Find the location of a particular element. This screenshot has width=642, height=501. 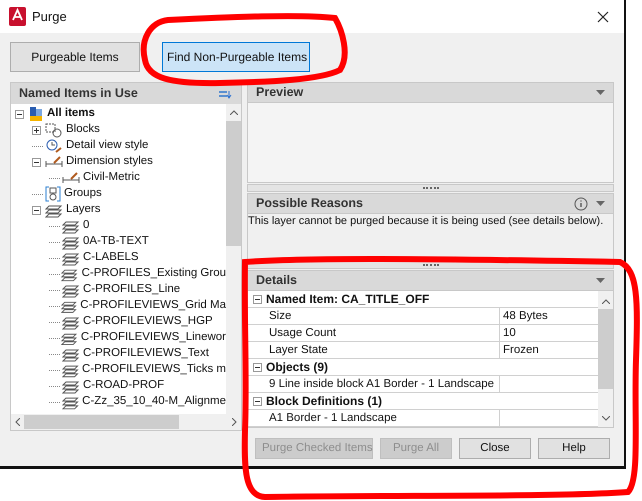

tree-item: C-ROAD-PROF is located at coordinates (123, 386).